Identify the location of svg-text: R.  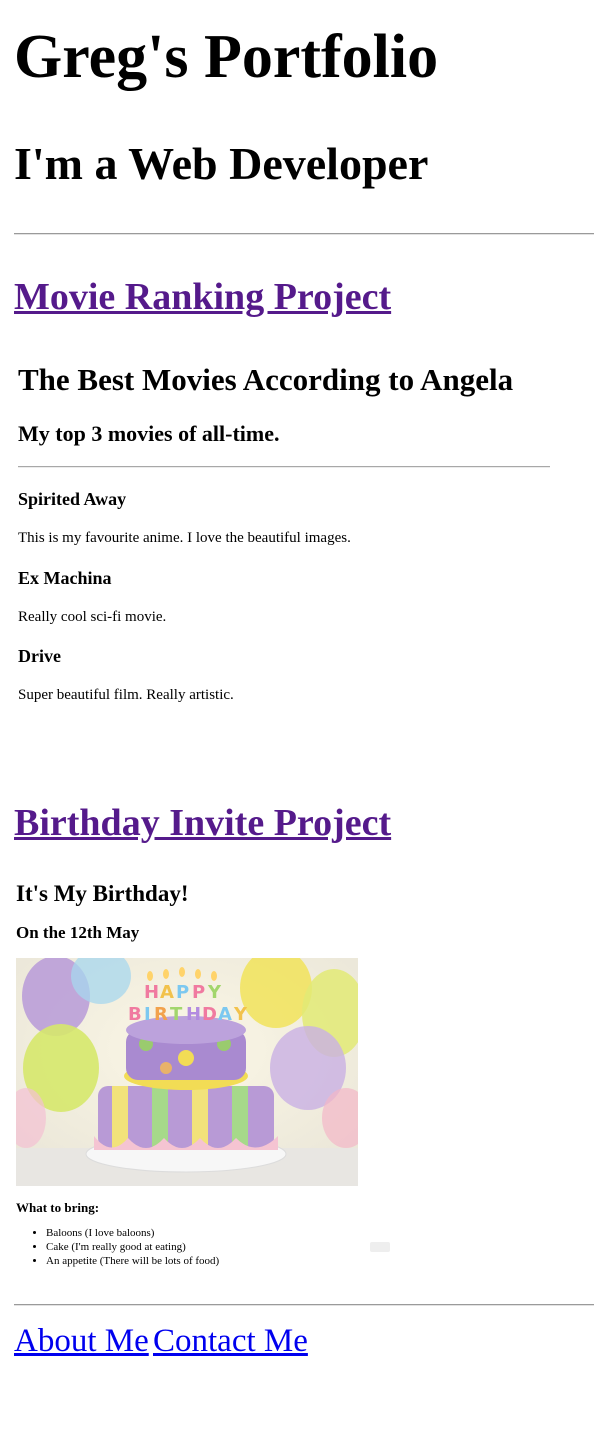
(161, 1014).